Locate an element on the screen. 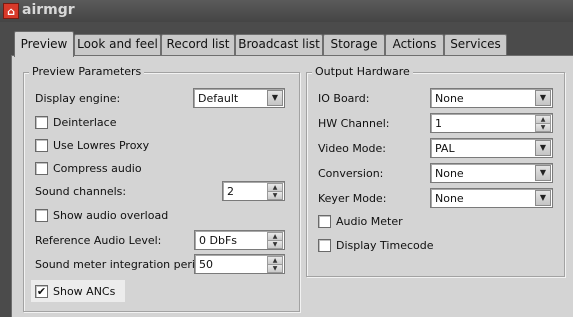  display-engine-label: Display engine: is located at coordinates (78, 98).